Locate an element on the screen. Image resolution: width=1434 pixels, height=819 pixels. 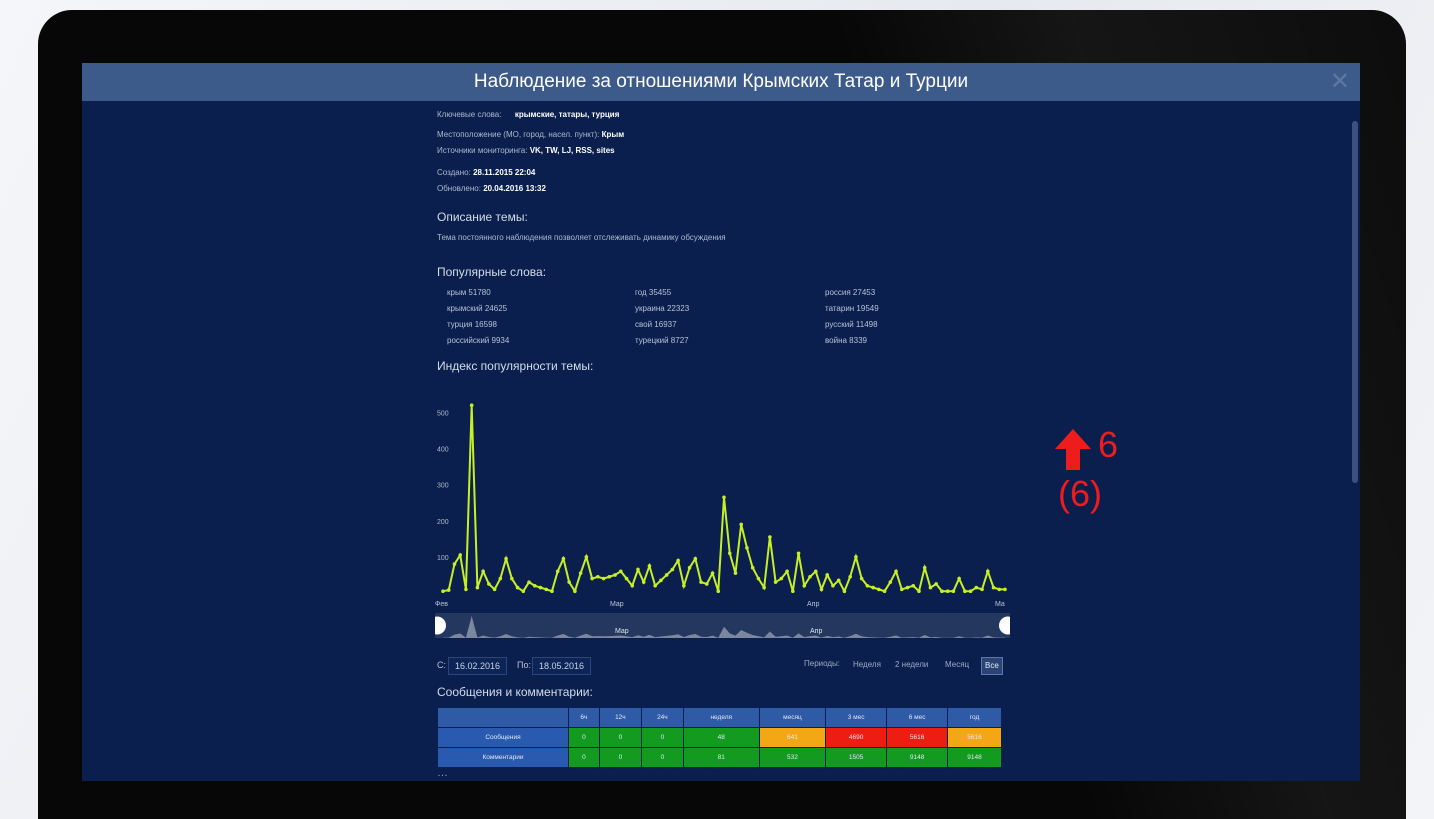
popularity-chart: 500 400 300 200 100 Фев Мар Апр Ма Мар Апр is located at coordinates (722, 524).